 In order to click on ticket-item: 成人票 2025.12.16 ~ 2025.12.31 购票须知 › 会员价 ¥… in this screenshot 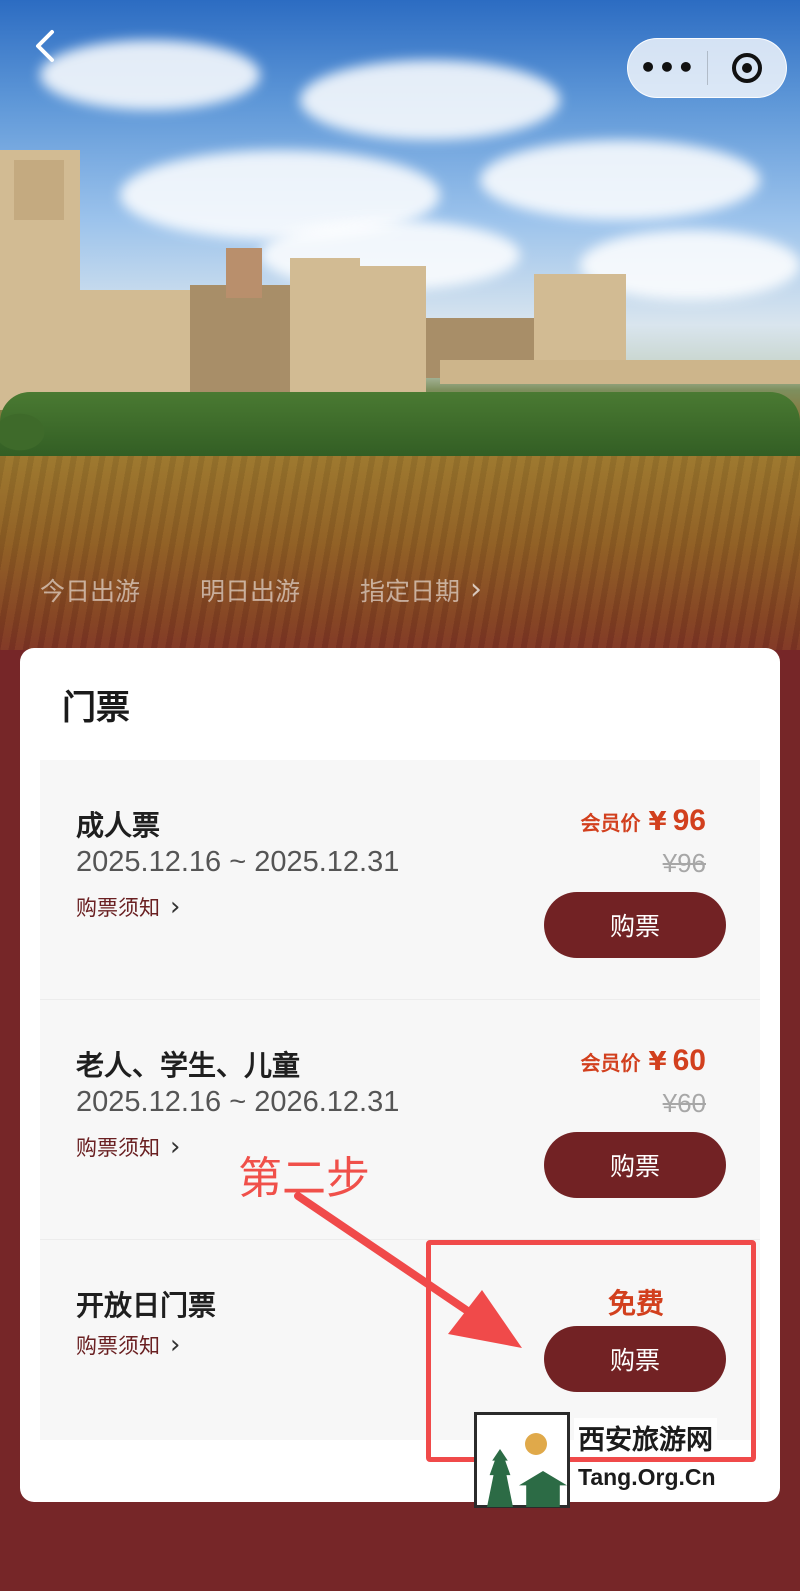, I will do `click(400, 880)`.